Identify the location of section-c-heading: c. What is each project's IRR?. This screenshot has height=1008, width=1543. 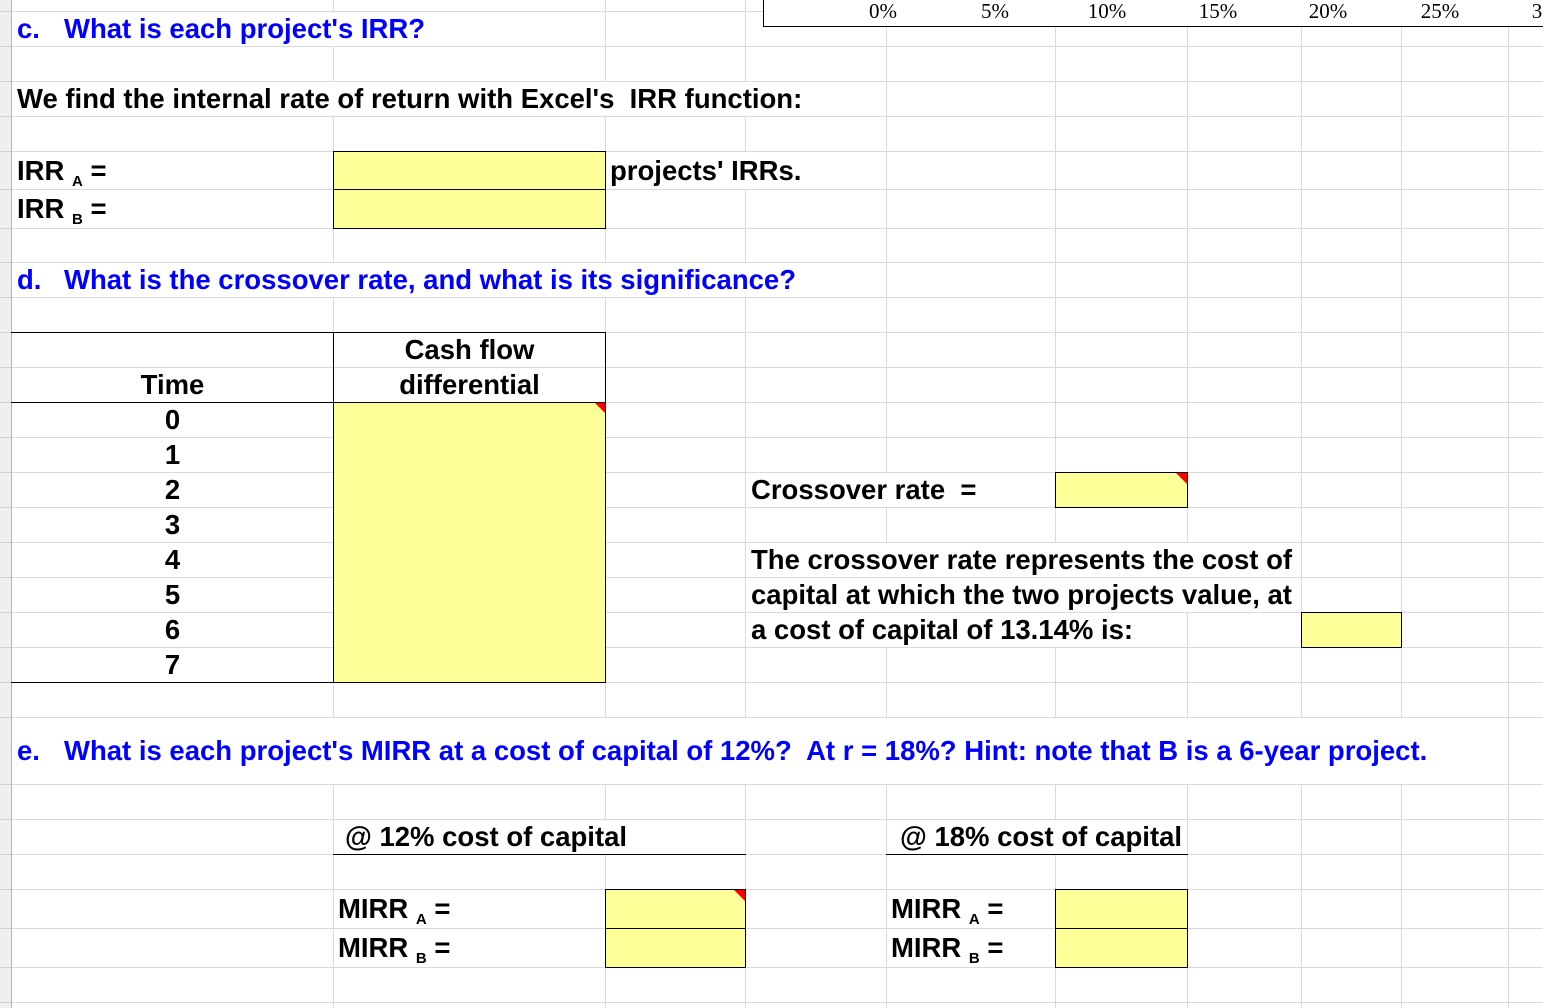
(308, 29).